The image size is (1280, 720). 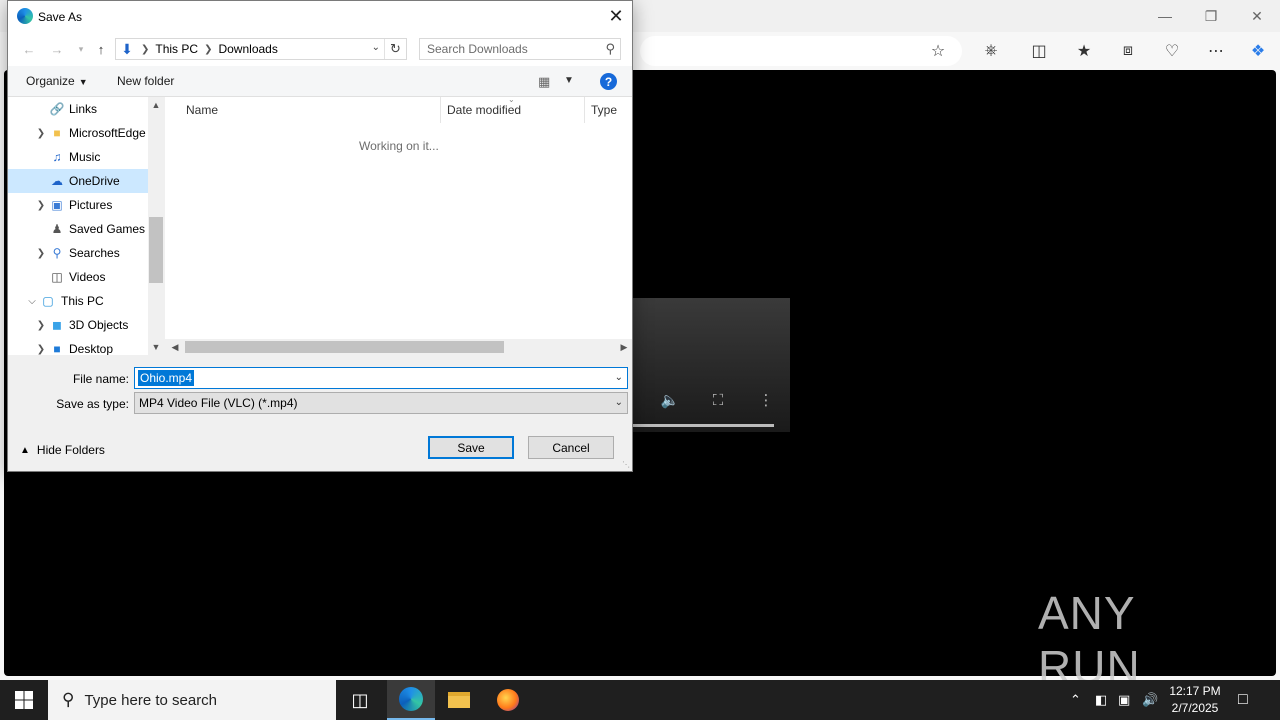 I want to click on network-icon: ▣, so click(x=1124, y=700).